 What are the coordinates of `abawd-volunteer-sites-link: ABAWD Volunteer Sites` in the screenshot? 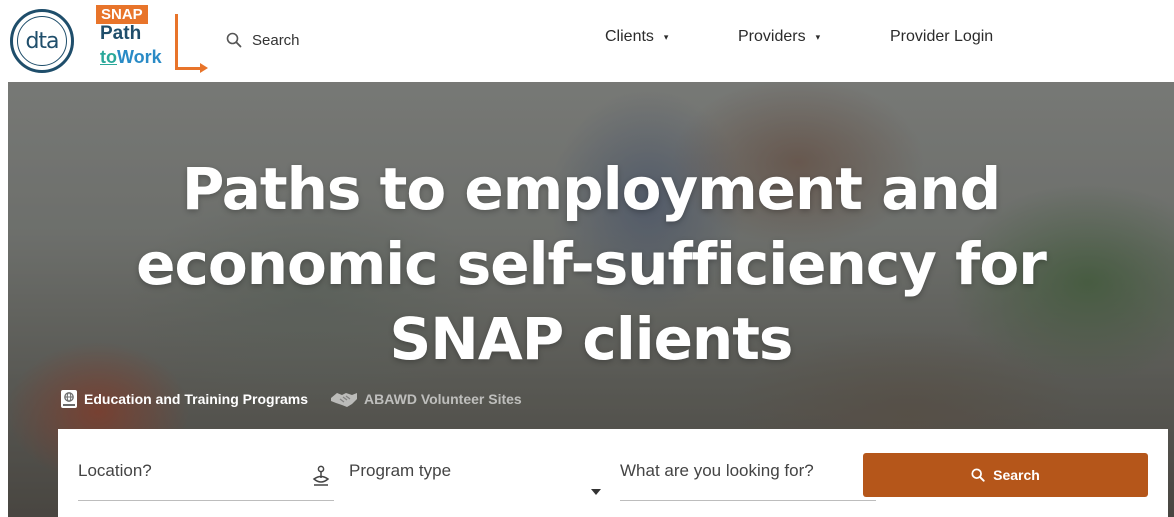 It's located at (426, 399).